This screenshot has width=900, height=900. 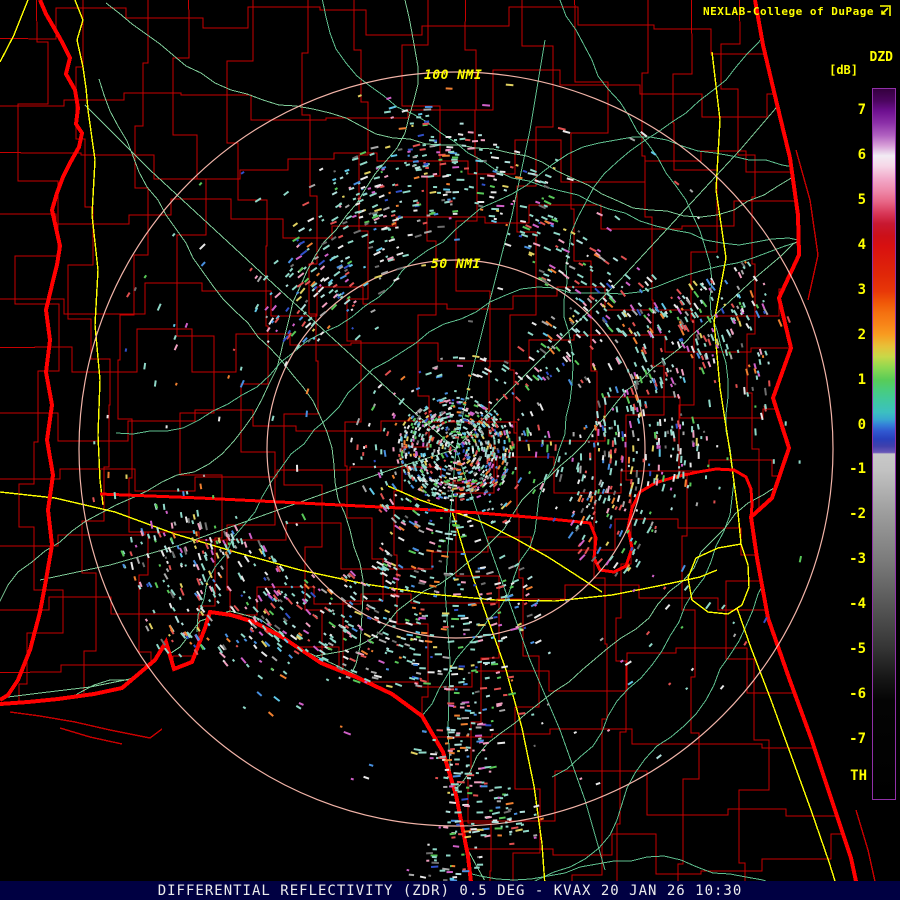 I want to click on colorbar-tick-label: 2, so click(x=861, y=334).